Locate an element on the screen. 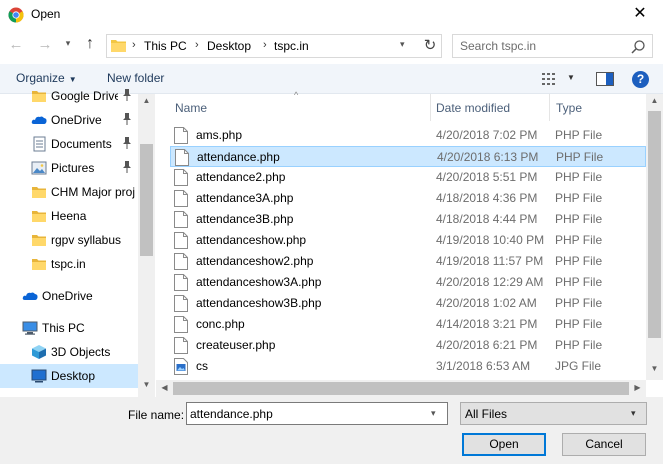 The width and height of the screenshot is (663, 464). address-bar: › This PC › Desktop › tspc.in ▾ ↻ is located at coordinates (274, 46).